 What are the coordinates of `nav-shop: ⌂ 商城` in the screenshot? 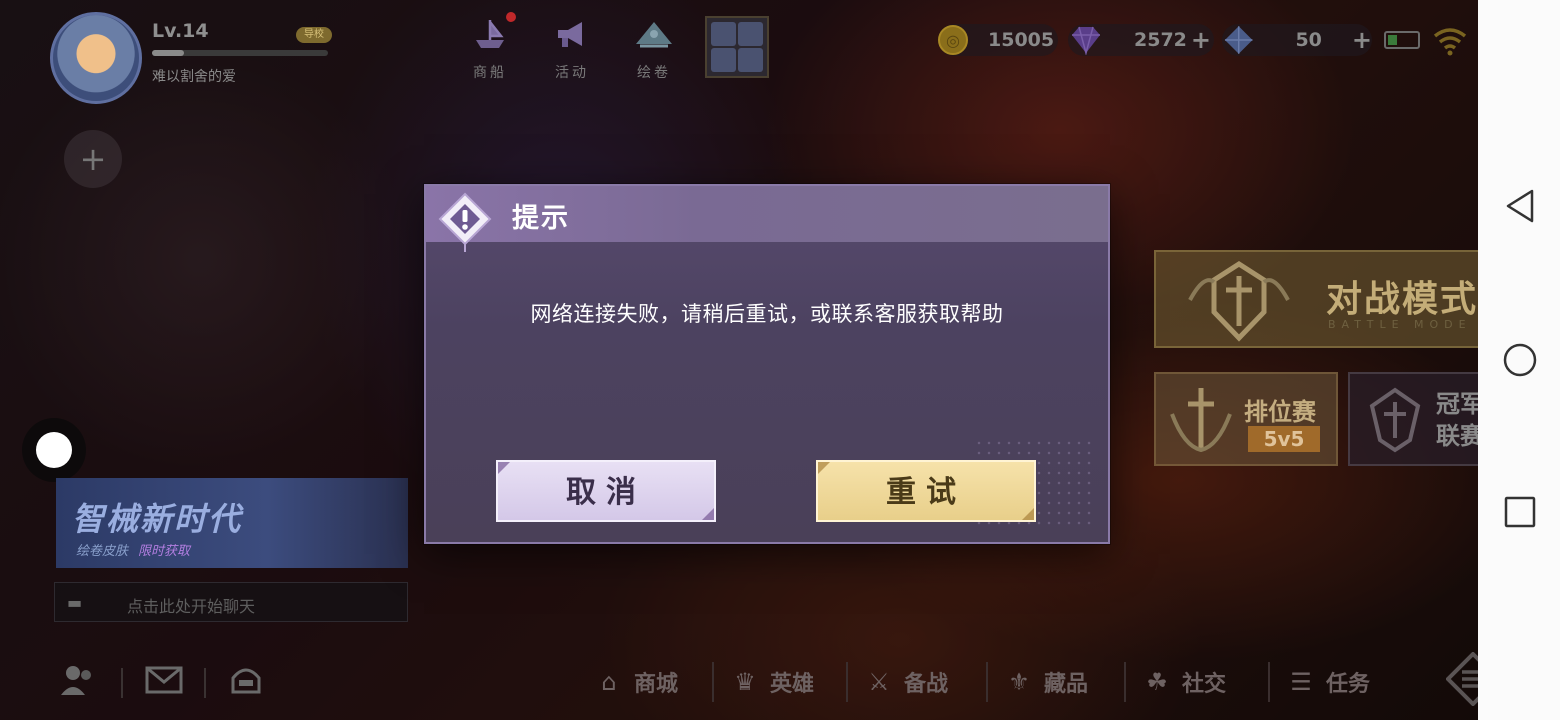 It's located at (635, 682).